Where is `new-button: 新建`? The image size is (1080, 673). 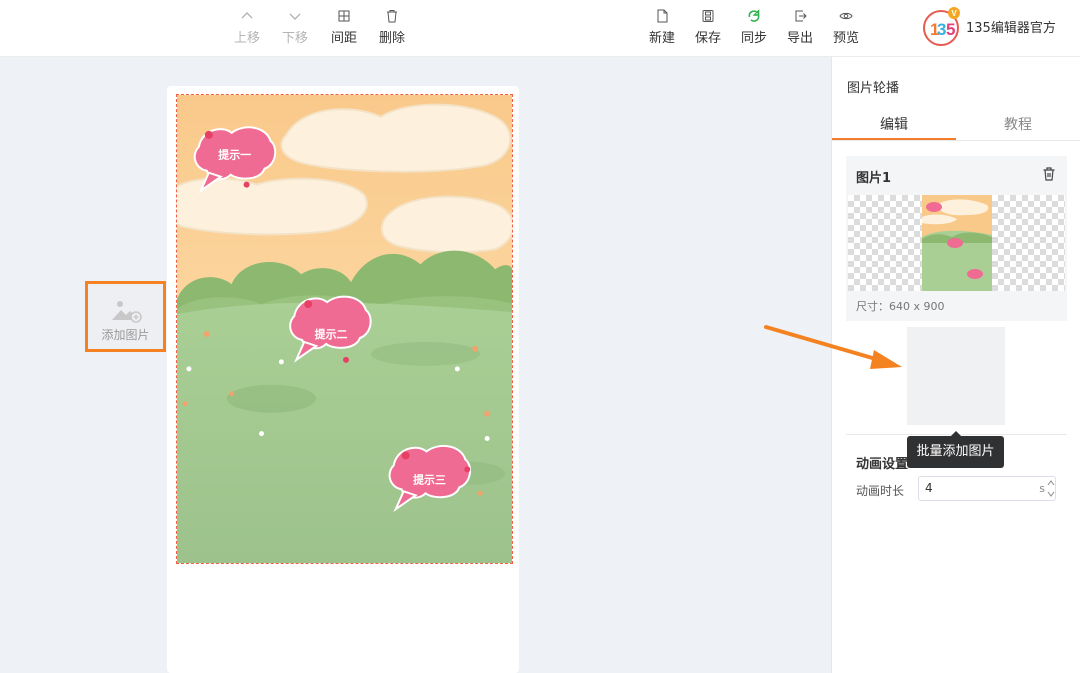 new-button: 新建 is located at coordinates (662, 28).